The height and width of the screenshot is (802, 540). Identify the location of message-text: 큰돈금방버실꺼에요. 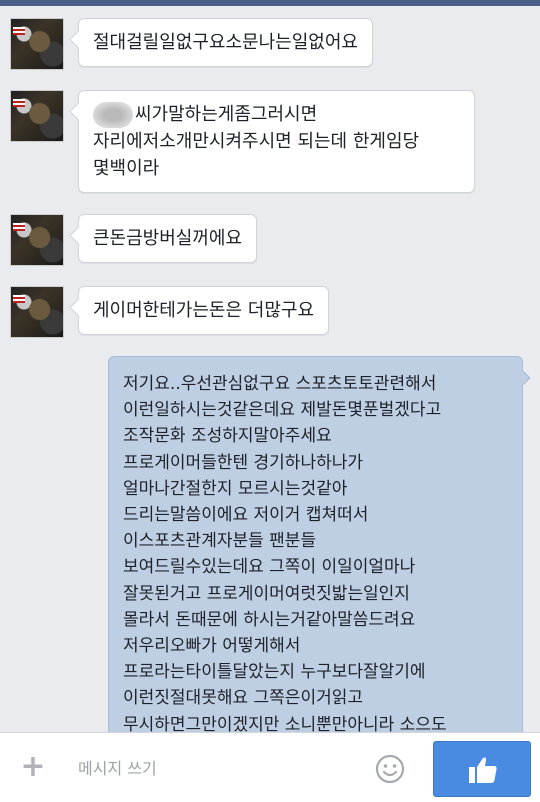
(168, 238).